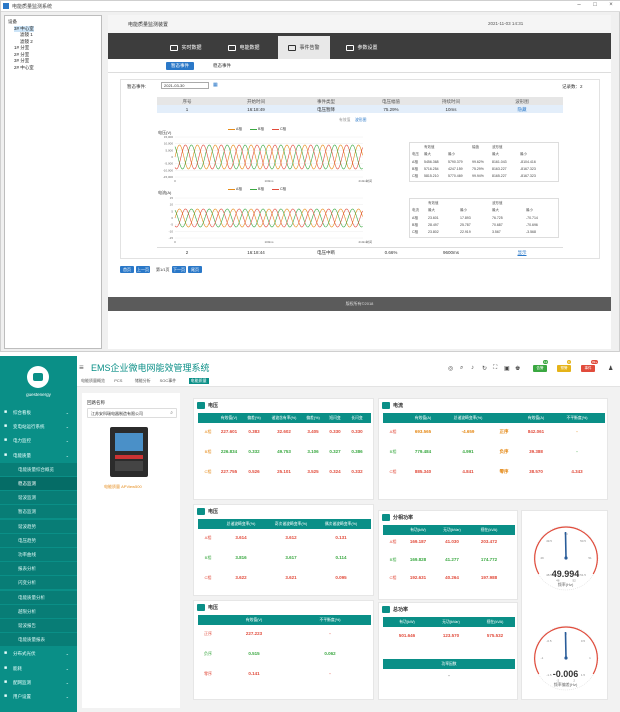 This screenshot has height=712, width=620. Describe the element at coordinates (450, 368) in the screenshot. I see `web-icon: ◎` at that location.